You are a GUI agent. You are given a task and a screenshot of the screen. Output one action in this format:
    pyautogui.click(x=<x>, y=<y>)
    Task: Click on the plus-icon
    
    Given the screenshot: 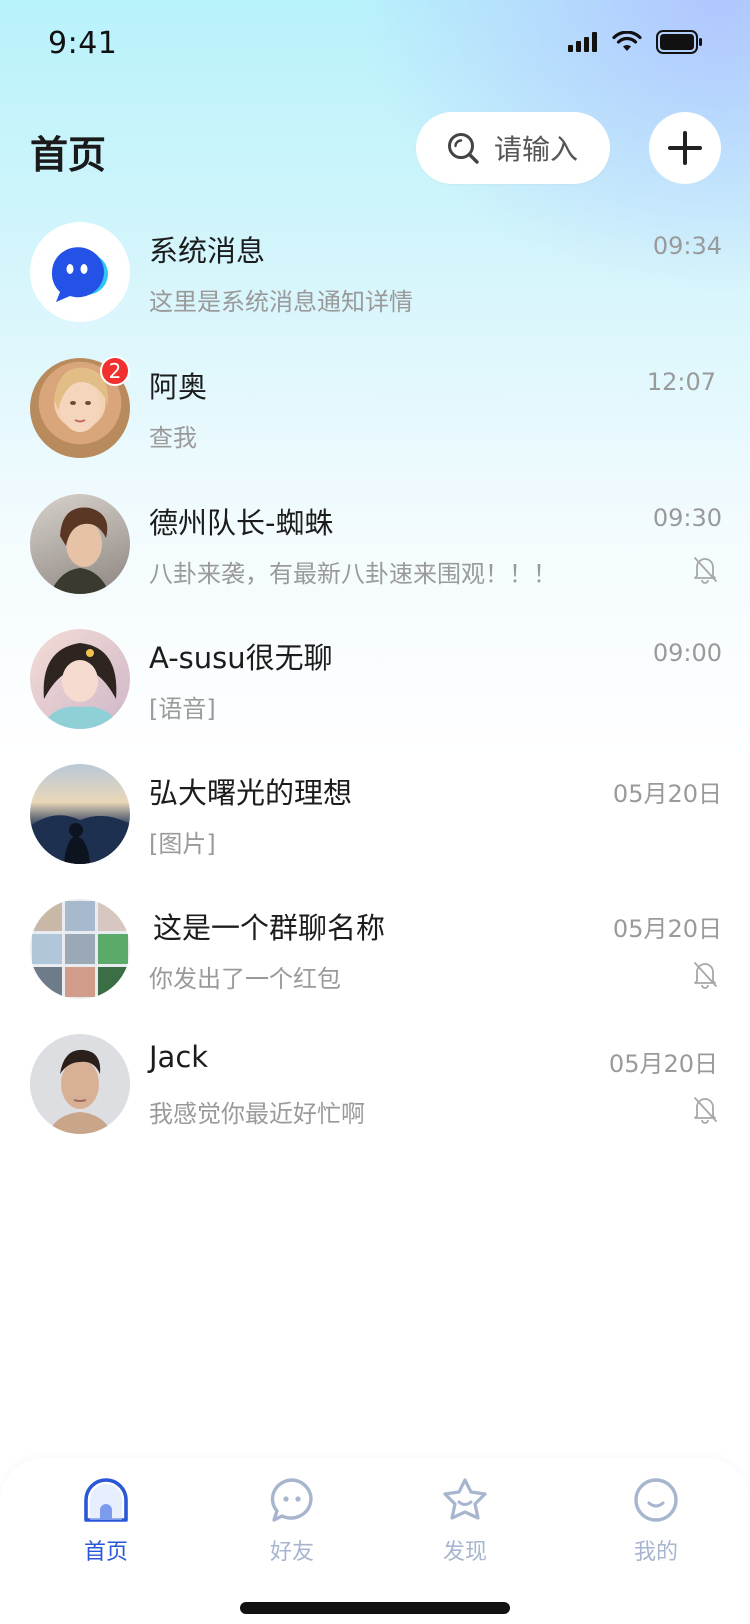 What is the action you would take?
    pyautogui.click(x=685, y=148)
    